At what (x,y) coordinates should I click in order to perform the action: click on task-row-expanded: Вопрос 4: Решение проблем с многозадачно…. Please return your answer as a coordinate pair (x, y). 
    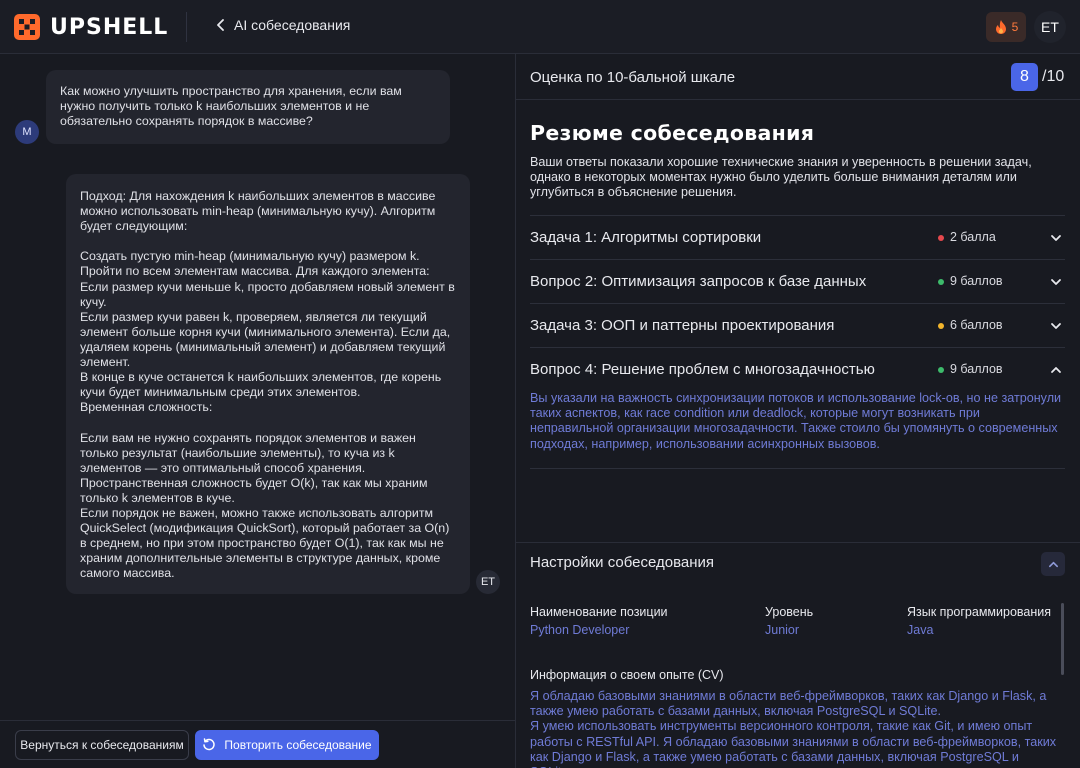
    Looking at the image, I should click on (797, 369).